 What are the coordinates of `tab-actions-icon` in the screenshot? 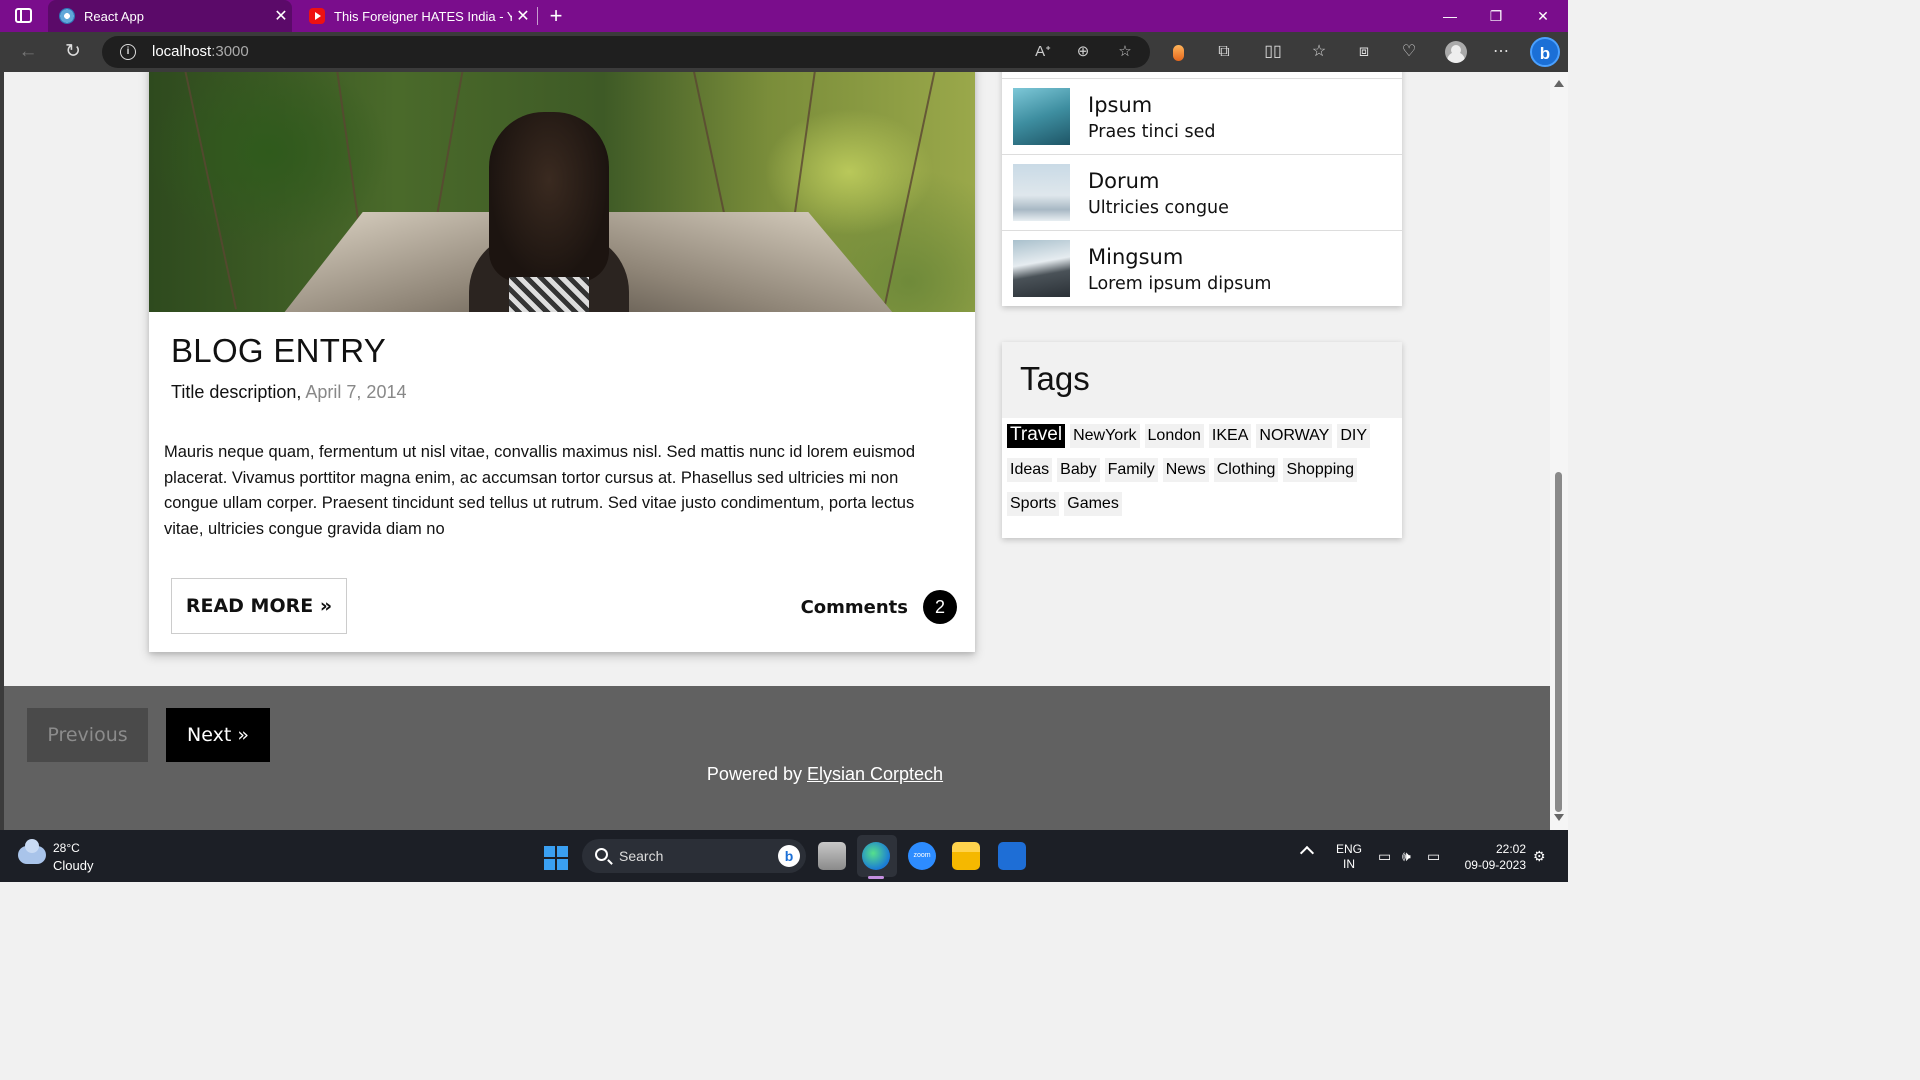 It's located at (23, 15).